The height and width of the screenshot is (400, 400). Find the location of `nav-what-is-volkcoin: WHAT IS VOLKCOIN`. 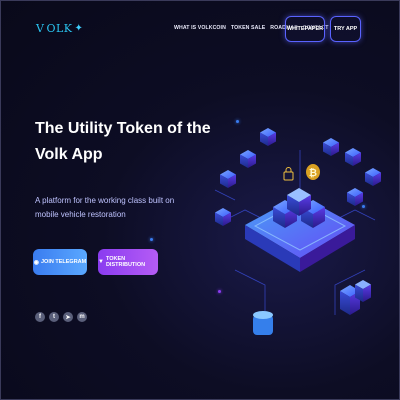

nav-what-is-volkcoin: WHAT IS VOLKCOIN is located at coordinates (200, 28).